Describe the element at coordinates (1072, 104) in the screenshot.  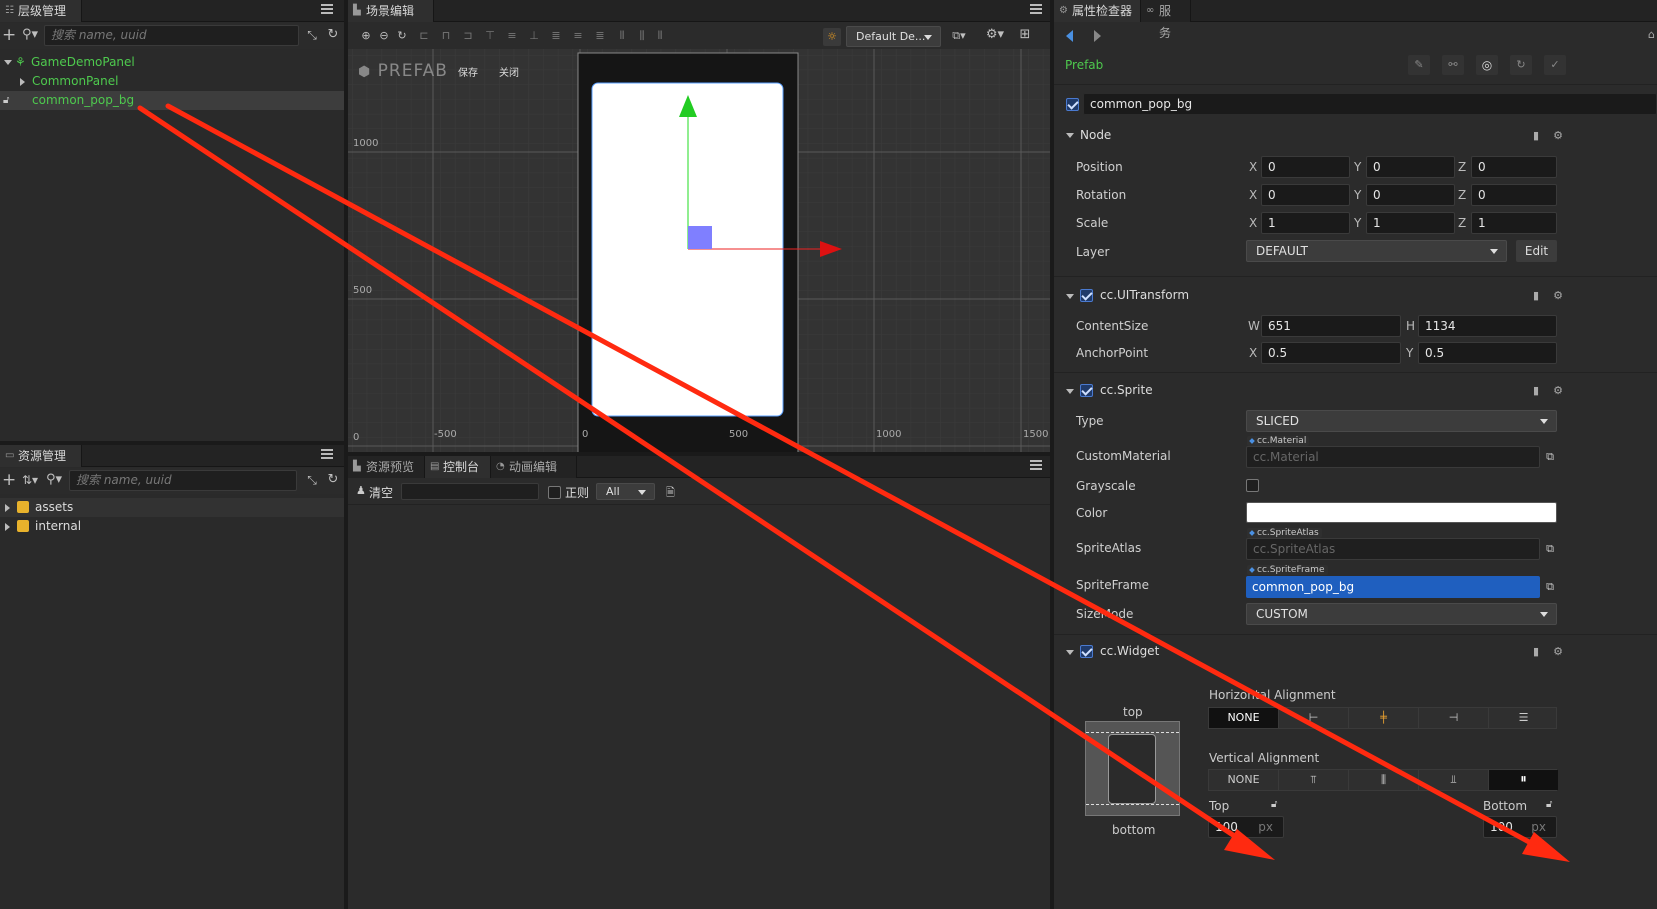
I see `node-active-checkbox` at that location.